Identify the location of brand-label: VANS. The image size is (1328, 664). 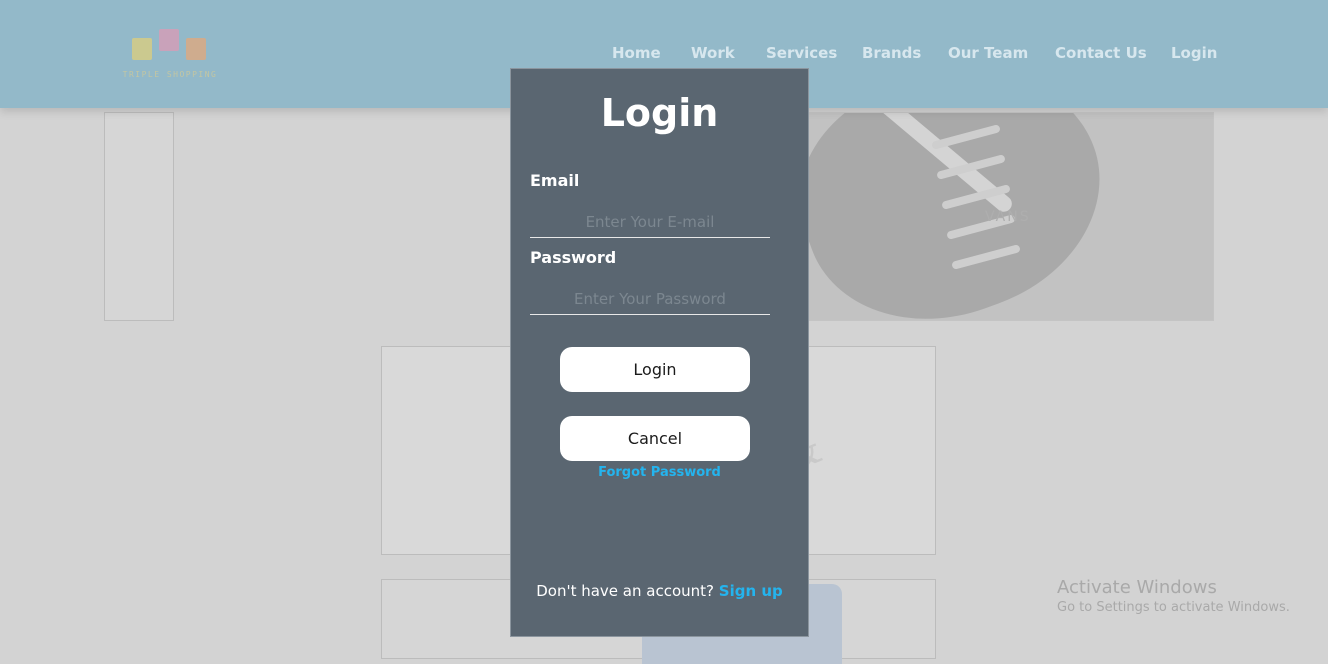
(1008, 217).